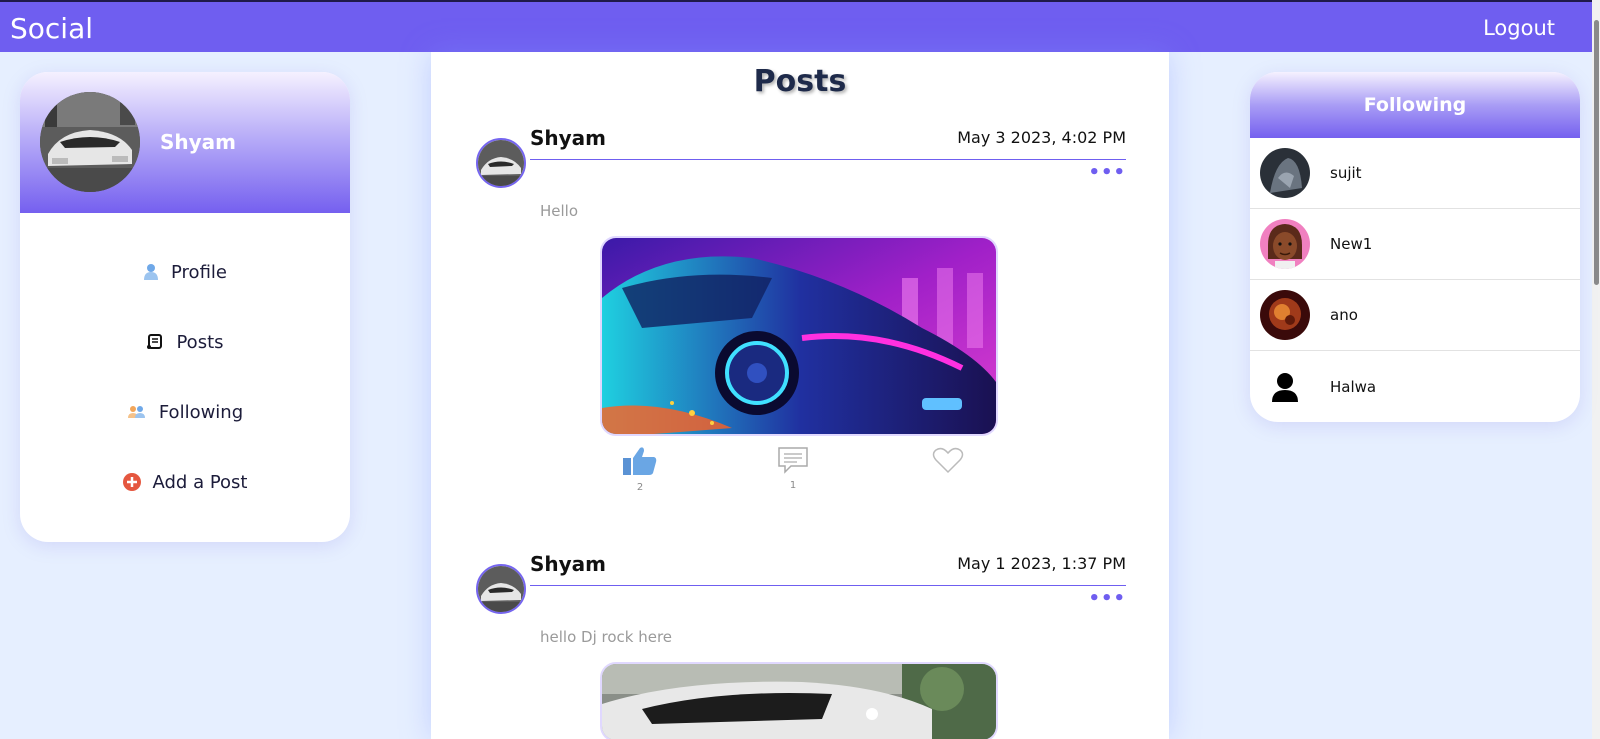 Image resolution: width=1600 pixels, height=739 pixels. Describe the element at coordinates (200, 342) in the screenshot. I see `sidebar-item-label: Posts` at that location.